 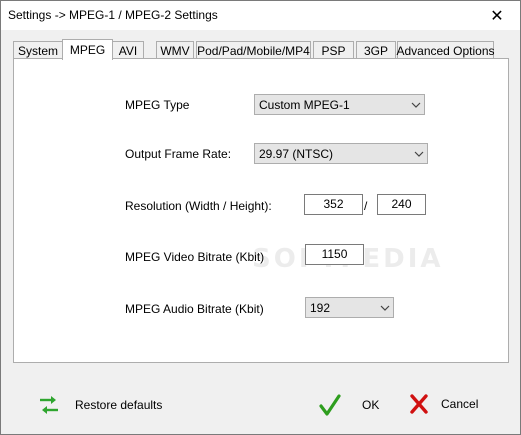 I want to click on close-button: ✕, so click(x=497, y=15).